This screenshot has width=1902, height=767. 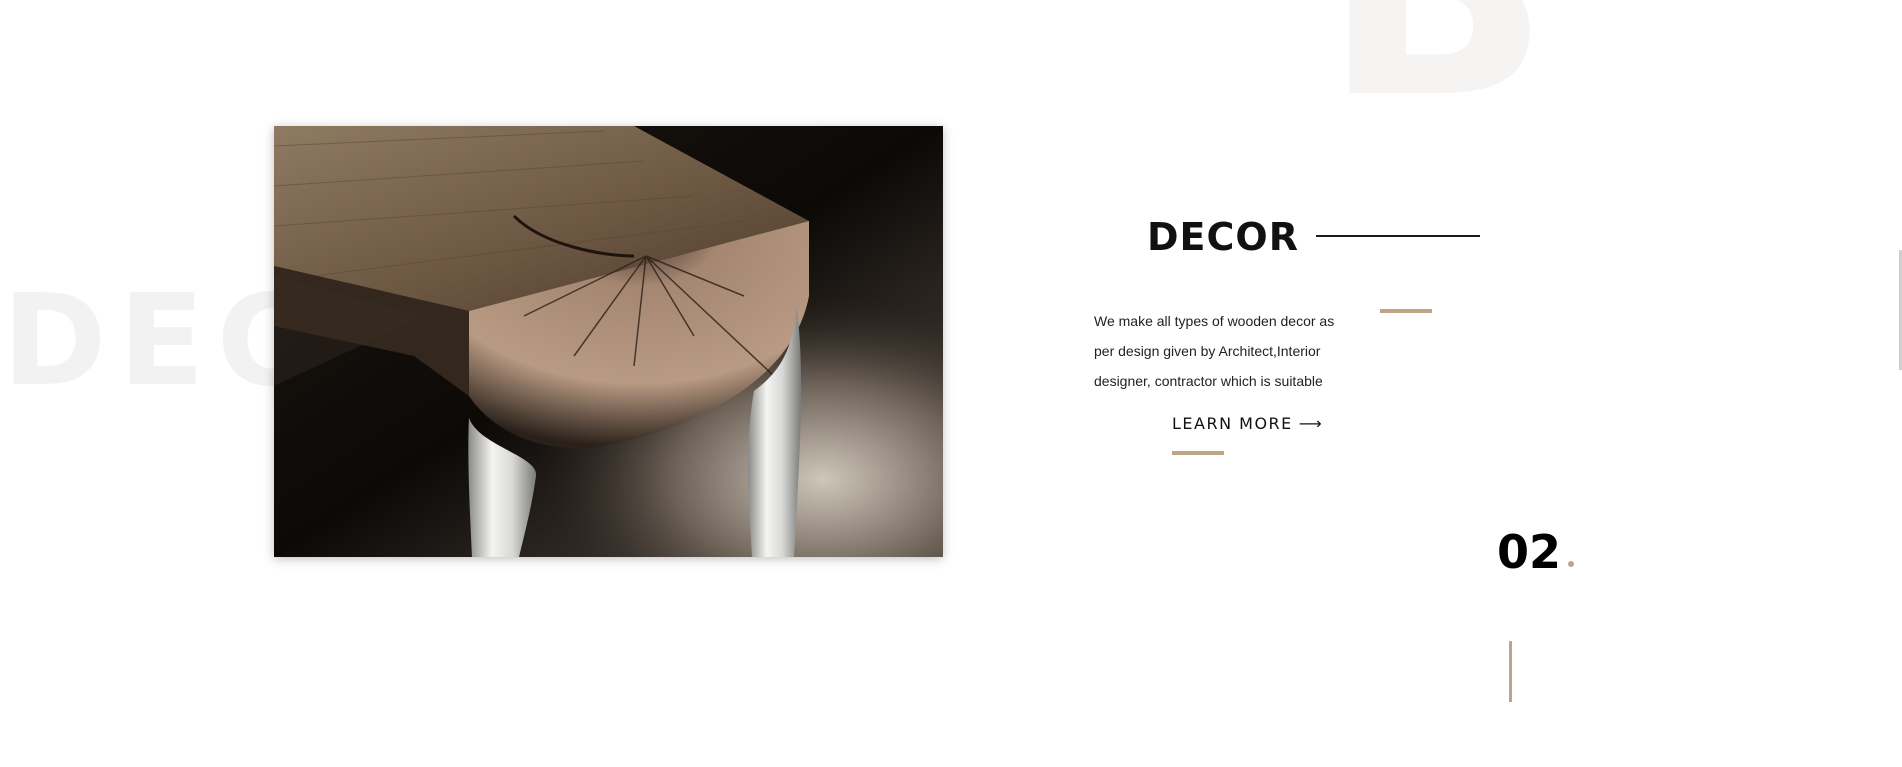 I want to click on learn-more-link: LEARN MORE ⟶, so click(x=1247, y=424).